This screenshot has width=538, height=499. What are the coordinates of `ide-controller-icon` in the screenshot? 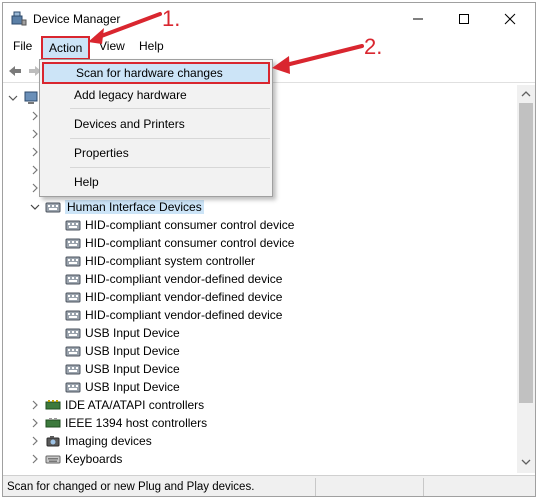 It's located at (53, 405).